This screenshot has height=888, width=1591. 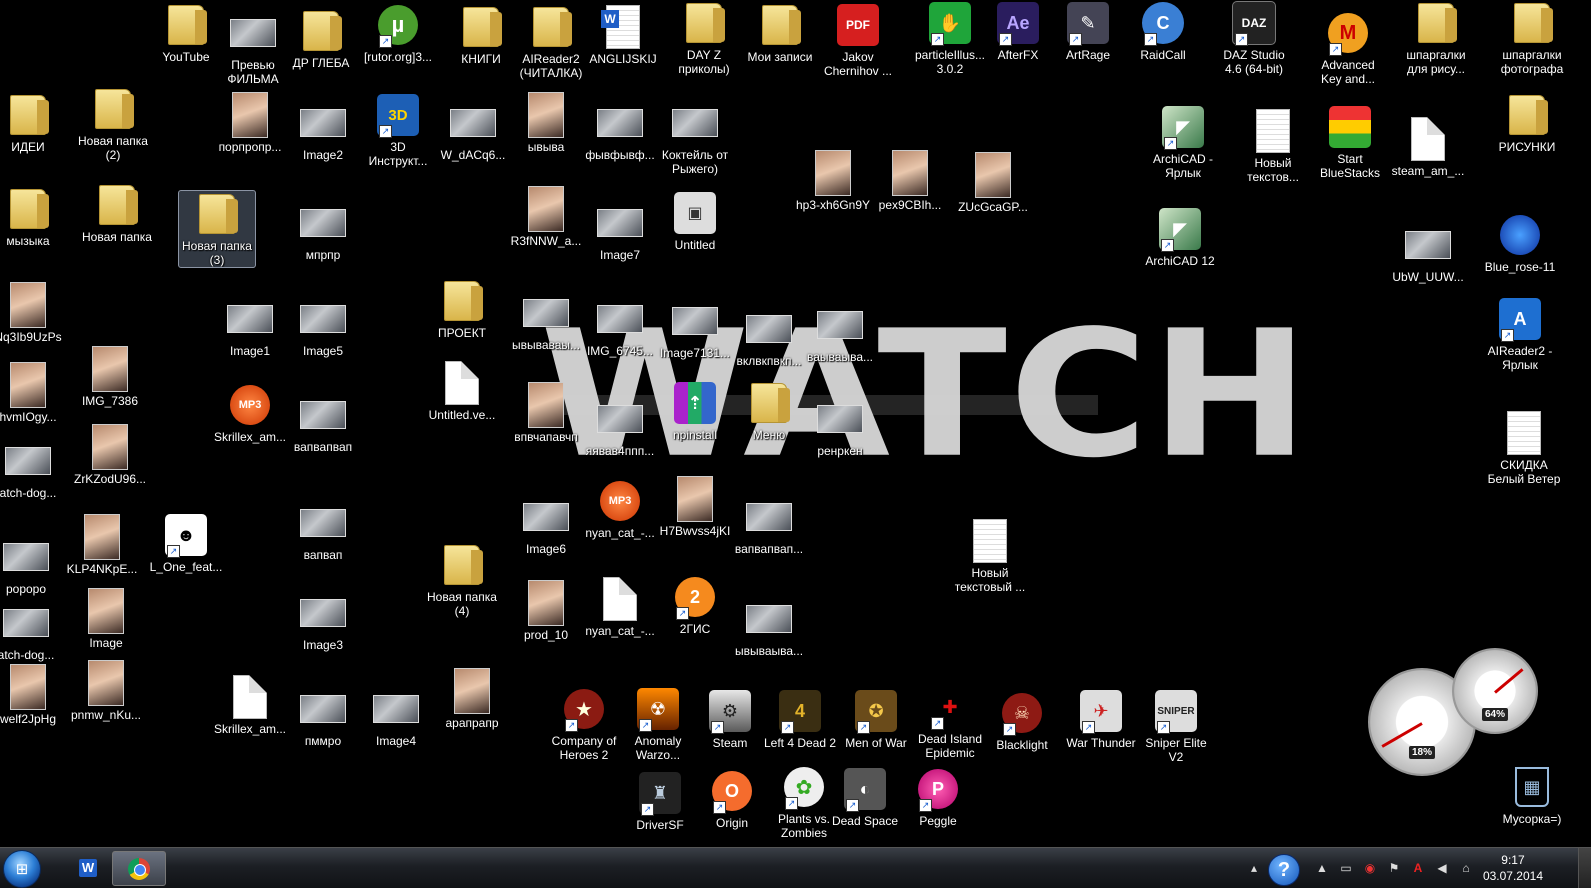 What do you see at coordinates (546, 525) in the screenshot?
I see `desktop-icon: Image6` at bounding box center [546, 525].